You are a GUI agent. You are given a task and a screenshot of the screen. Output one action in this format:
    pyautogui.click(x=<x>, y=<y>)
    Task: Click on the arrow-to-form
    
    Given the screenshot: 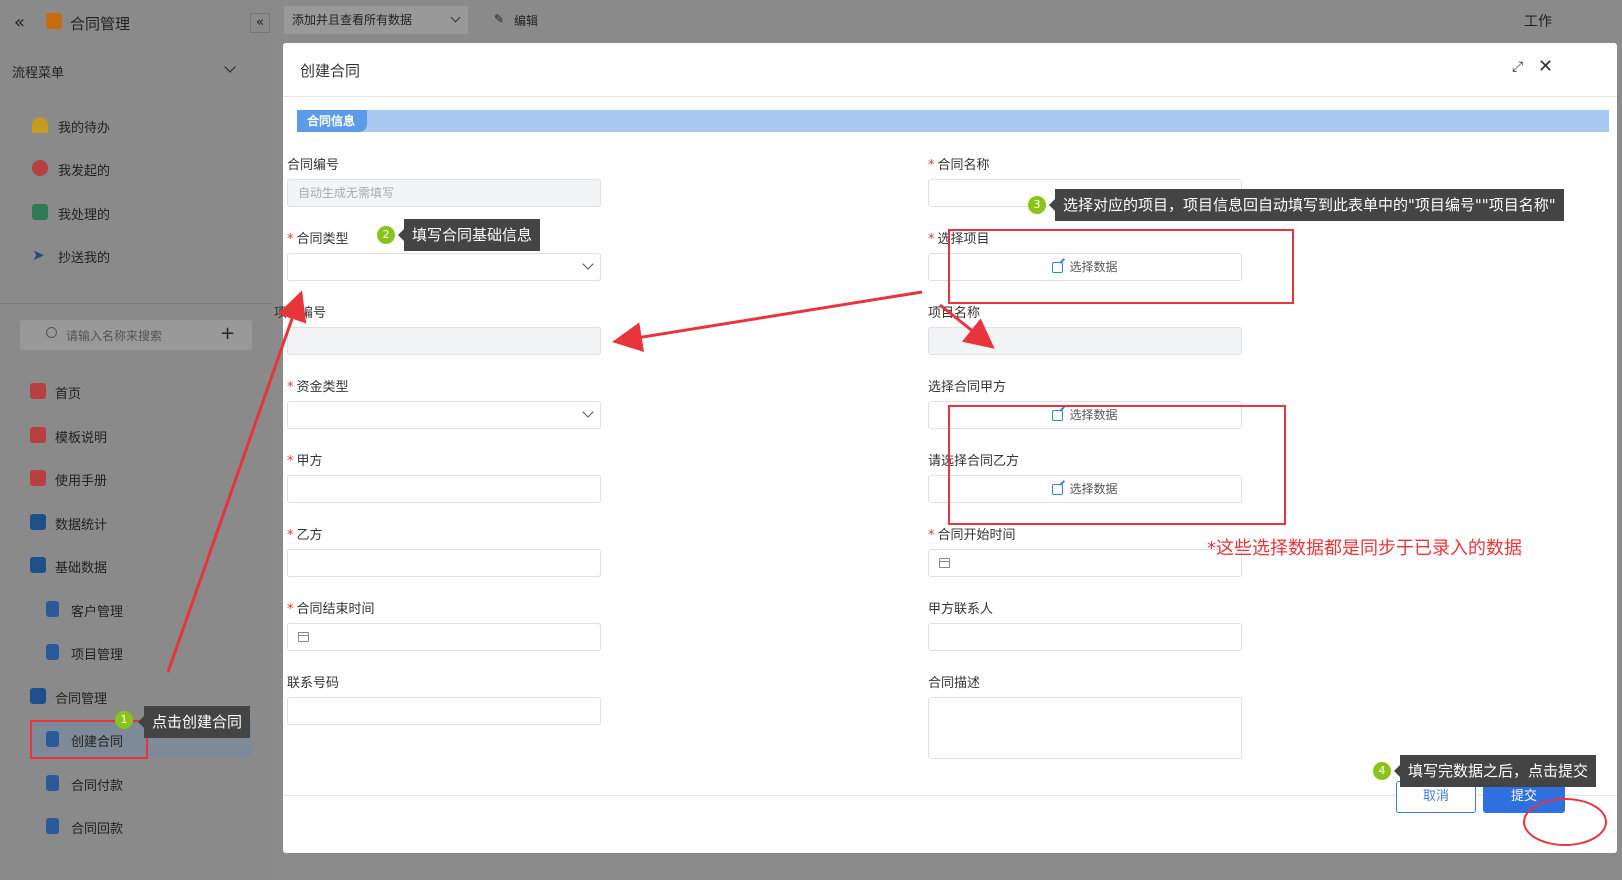 What is the action you would take?
    pyautogui.click(x=236, y=481)
    